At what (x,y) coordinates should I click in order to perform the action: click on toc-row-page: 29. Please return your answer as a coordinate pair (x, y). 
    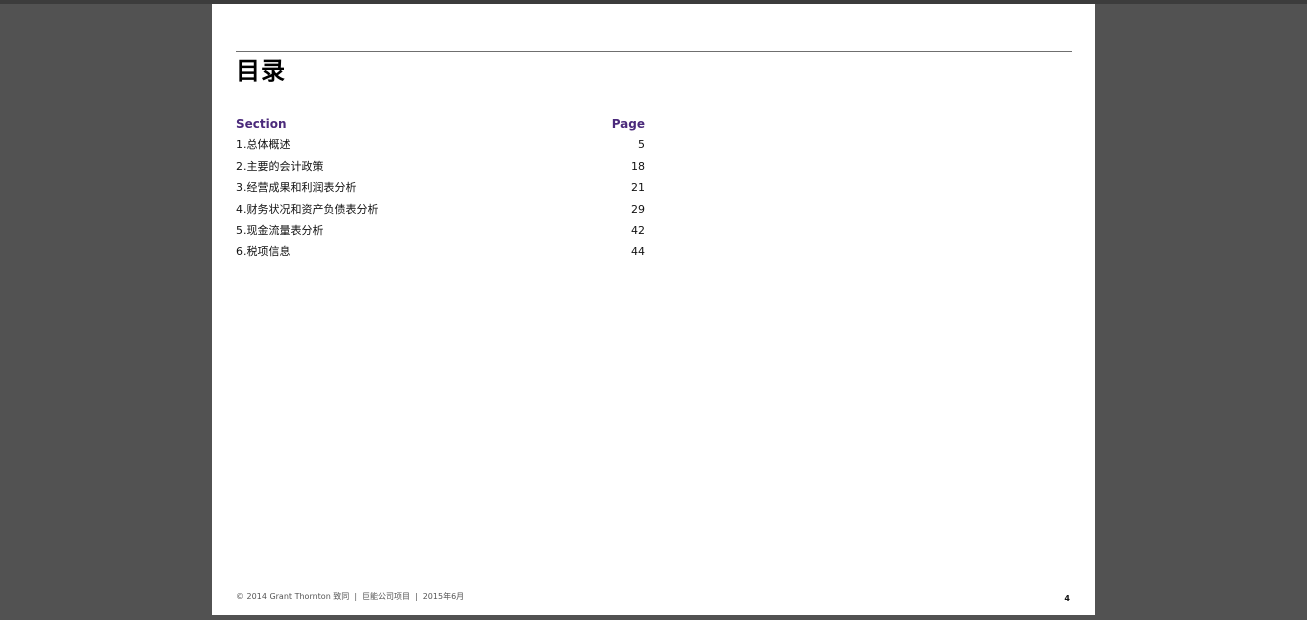
    Looking at the image, I should click on (638, 209).